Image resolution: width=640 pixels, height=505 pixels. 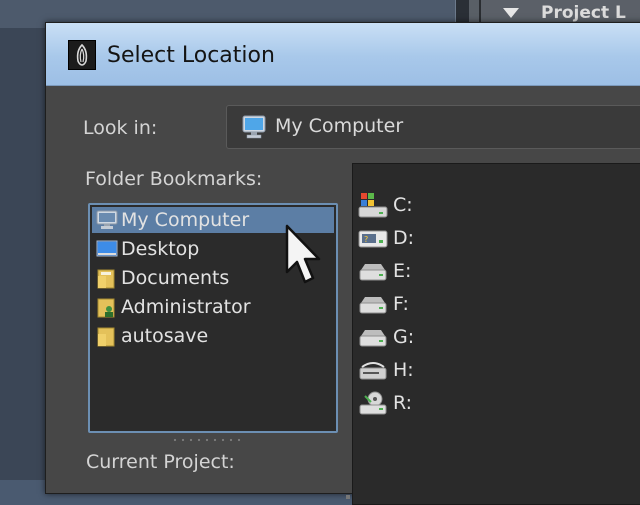 I want to click on drive-label: D:, so click(x=404, y=238).